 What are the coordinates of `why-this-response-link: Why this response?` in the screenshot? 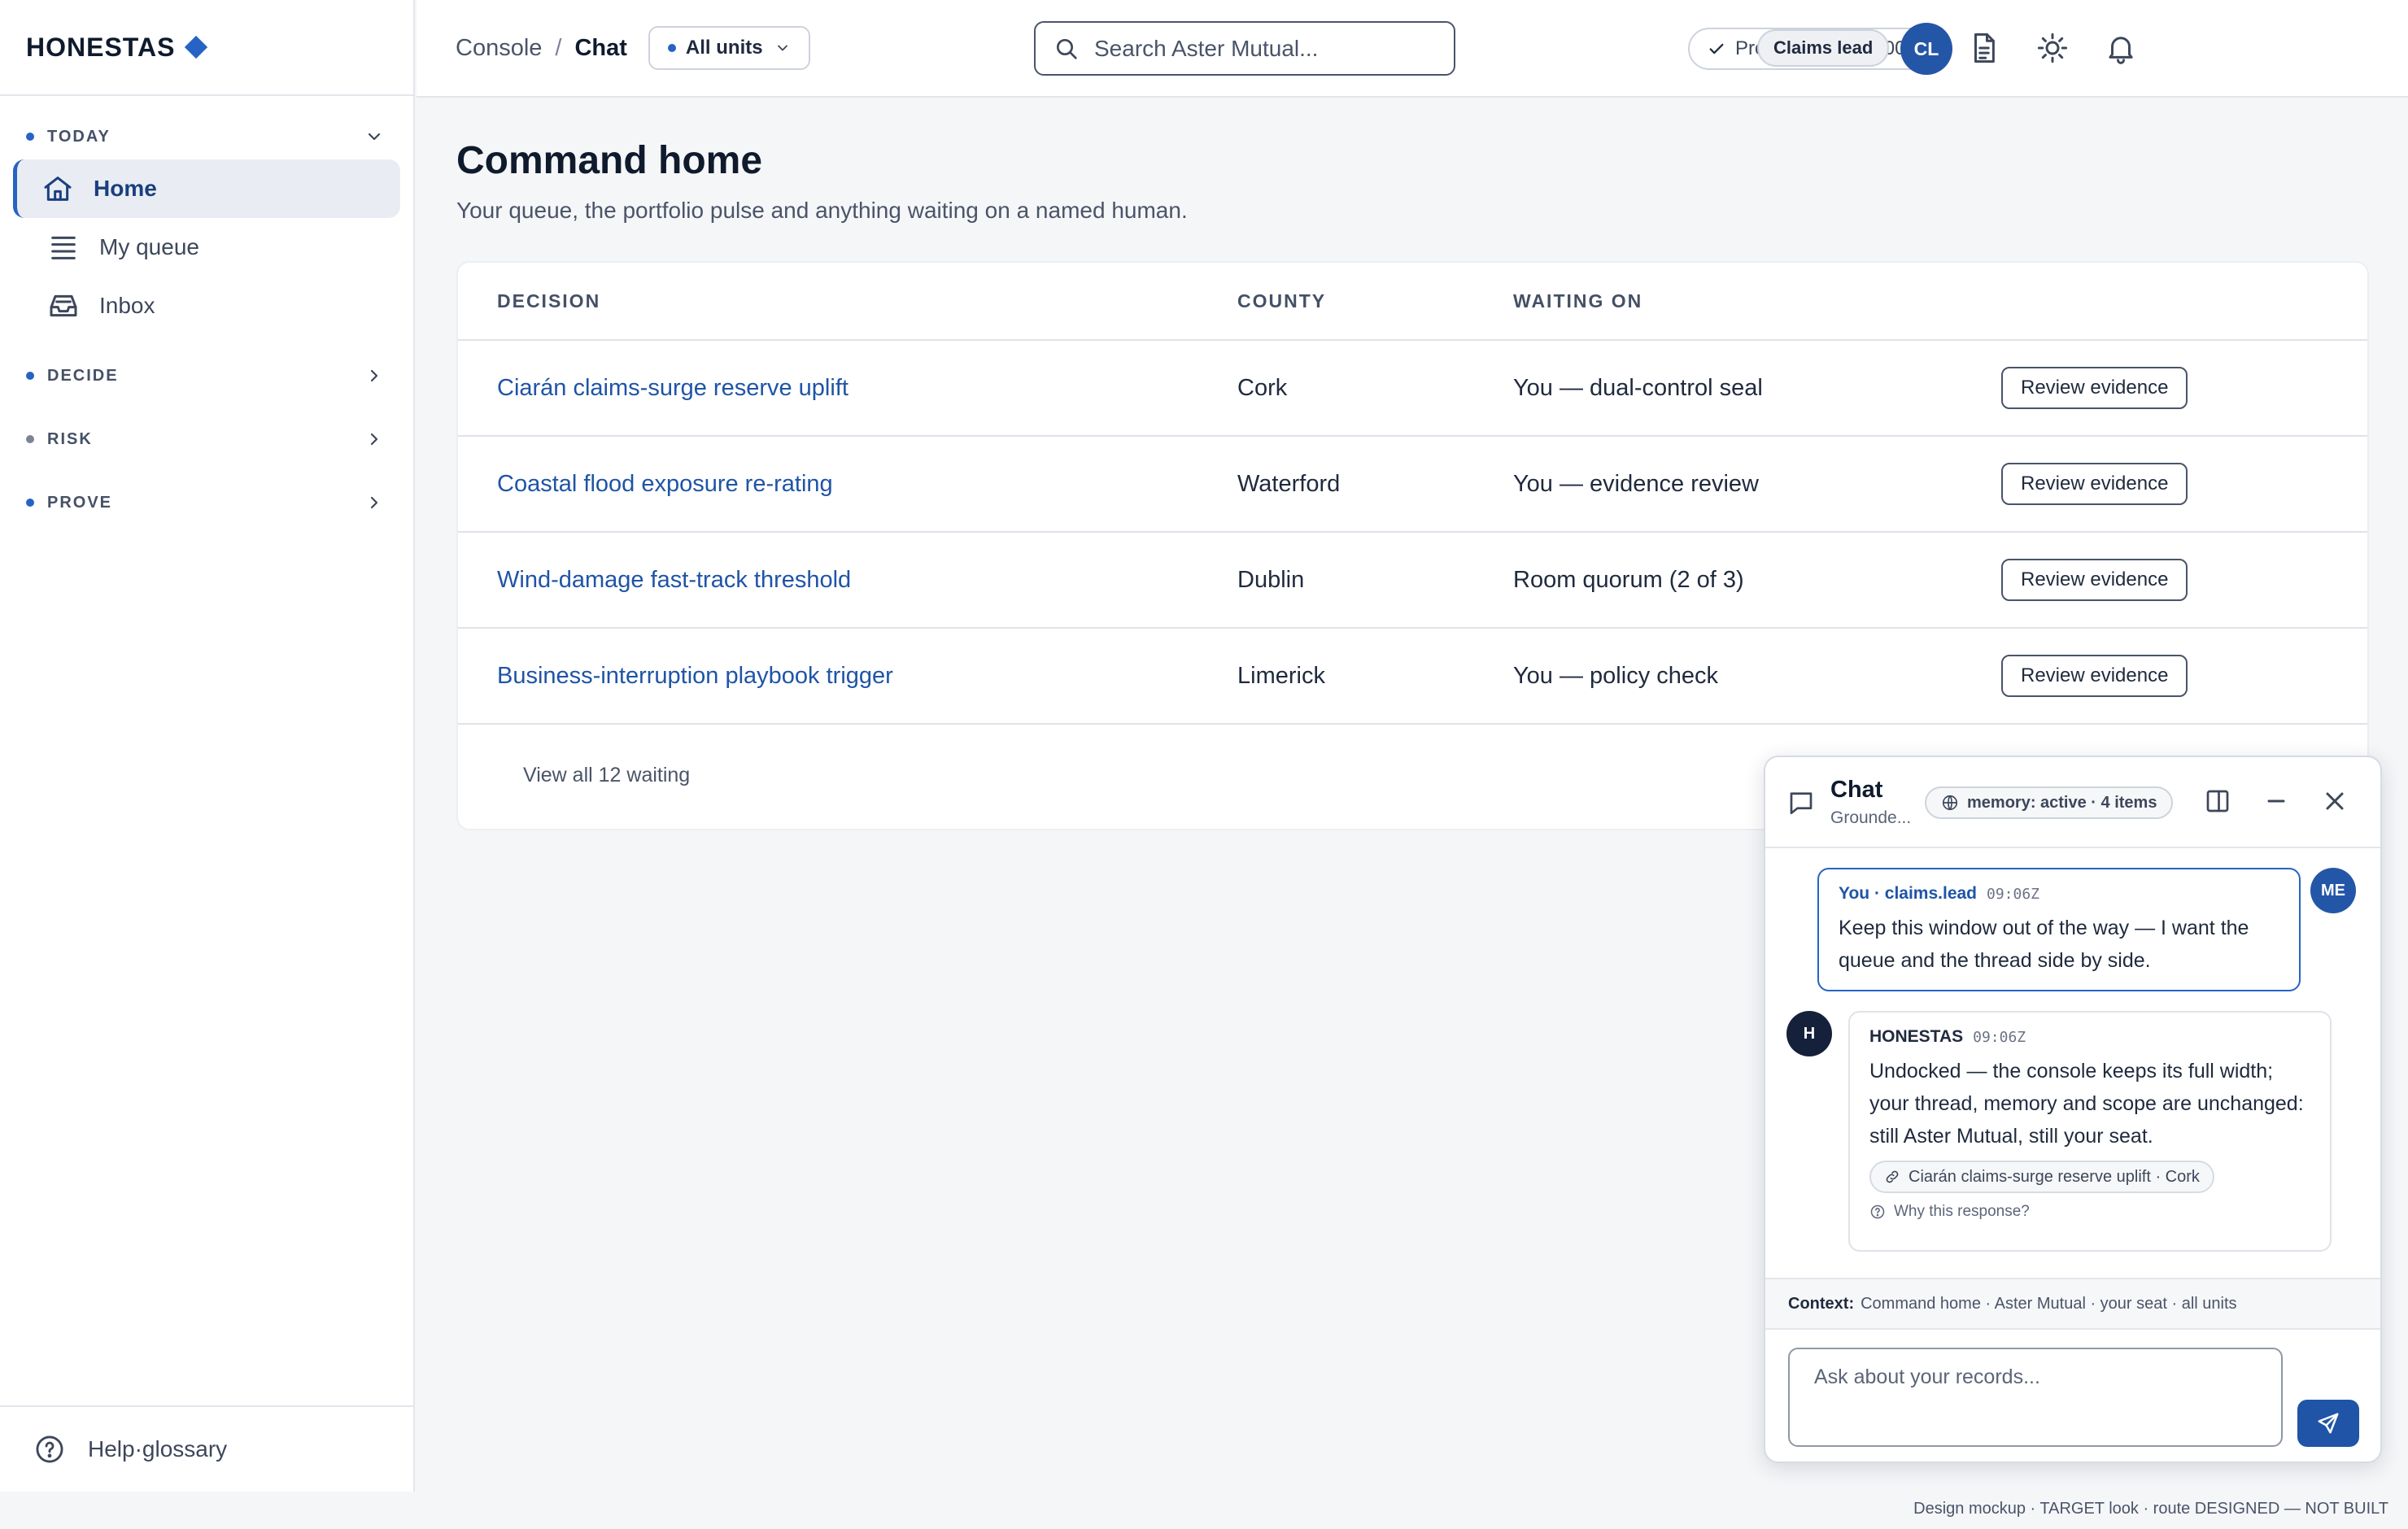 It's located at (2089, 1212).